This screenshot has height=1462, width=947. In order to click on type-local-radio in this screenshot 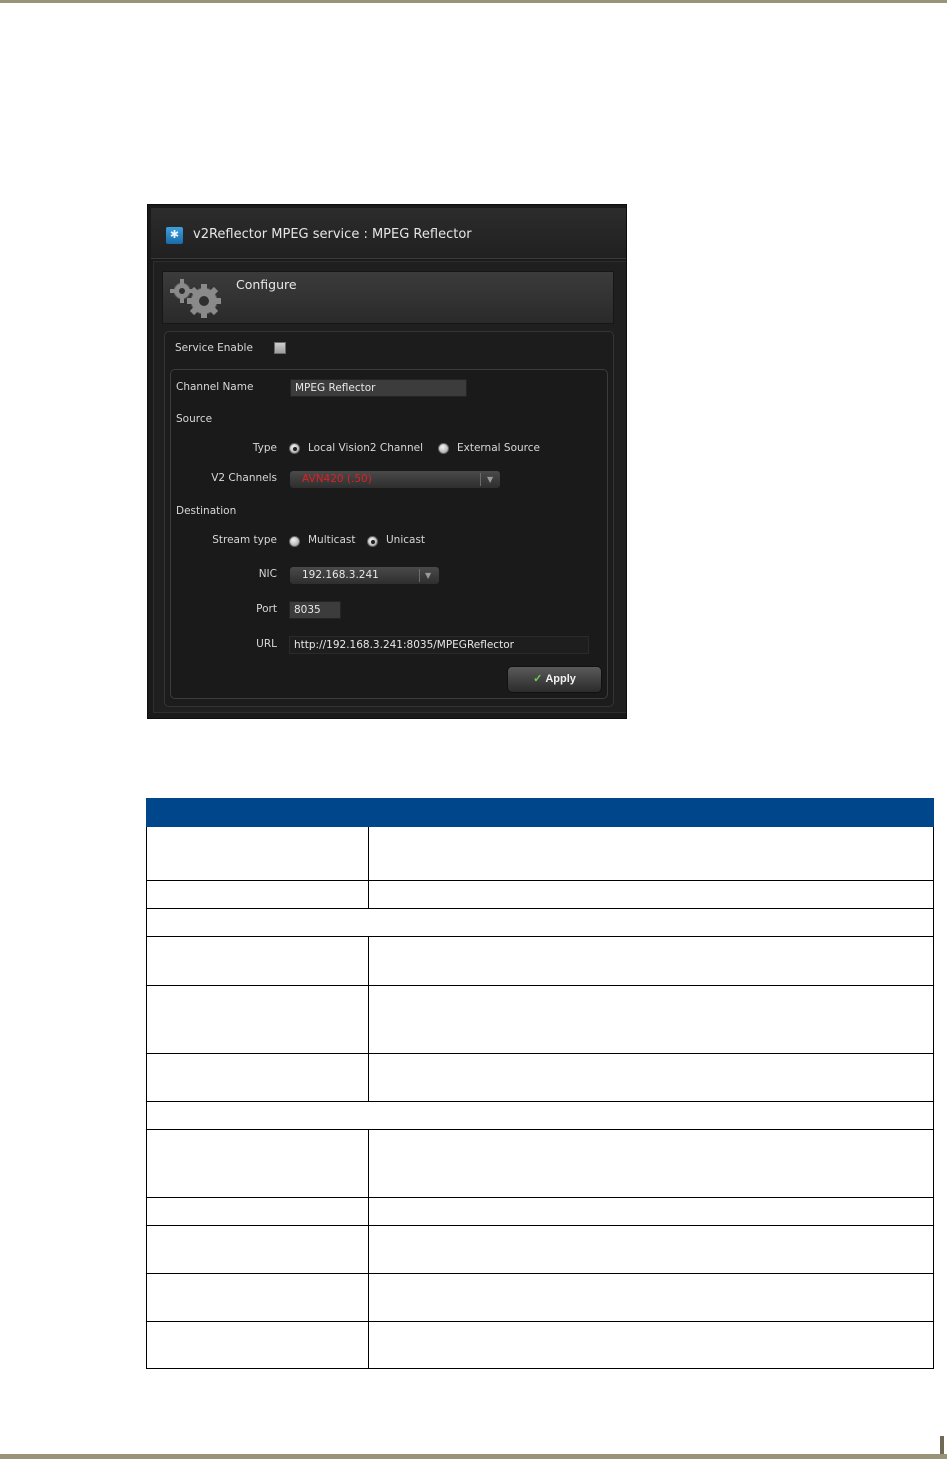, I will do `click(294, 448)`.